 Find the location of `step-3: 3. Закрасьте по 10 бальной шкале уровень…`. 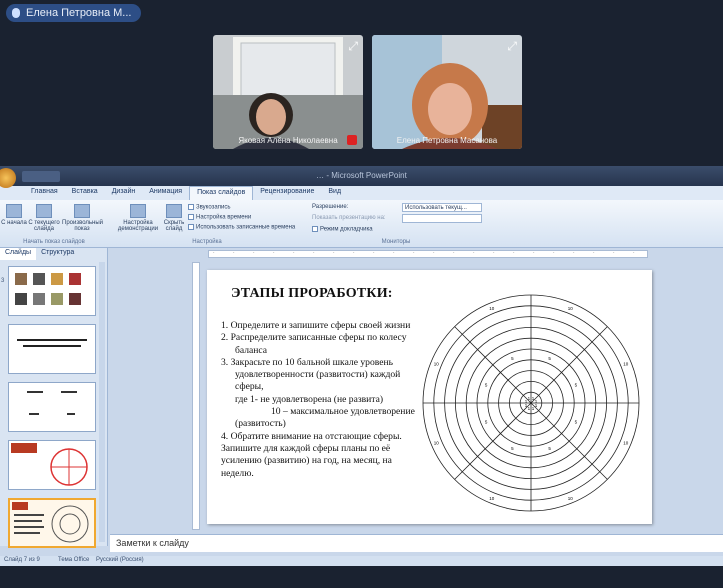

step-3: 3. Закрасьте по 10 бальной шкале уровень… is located at coordinates (311, 374).